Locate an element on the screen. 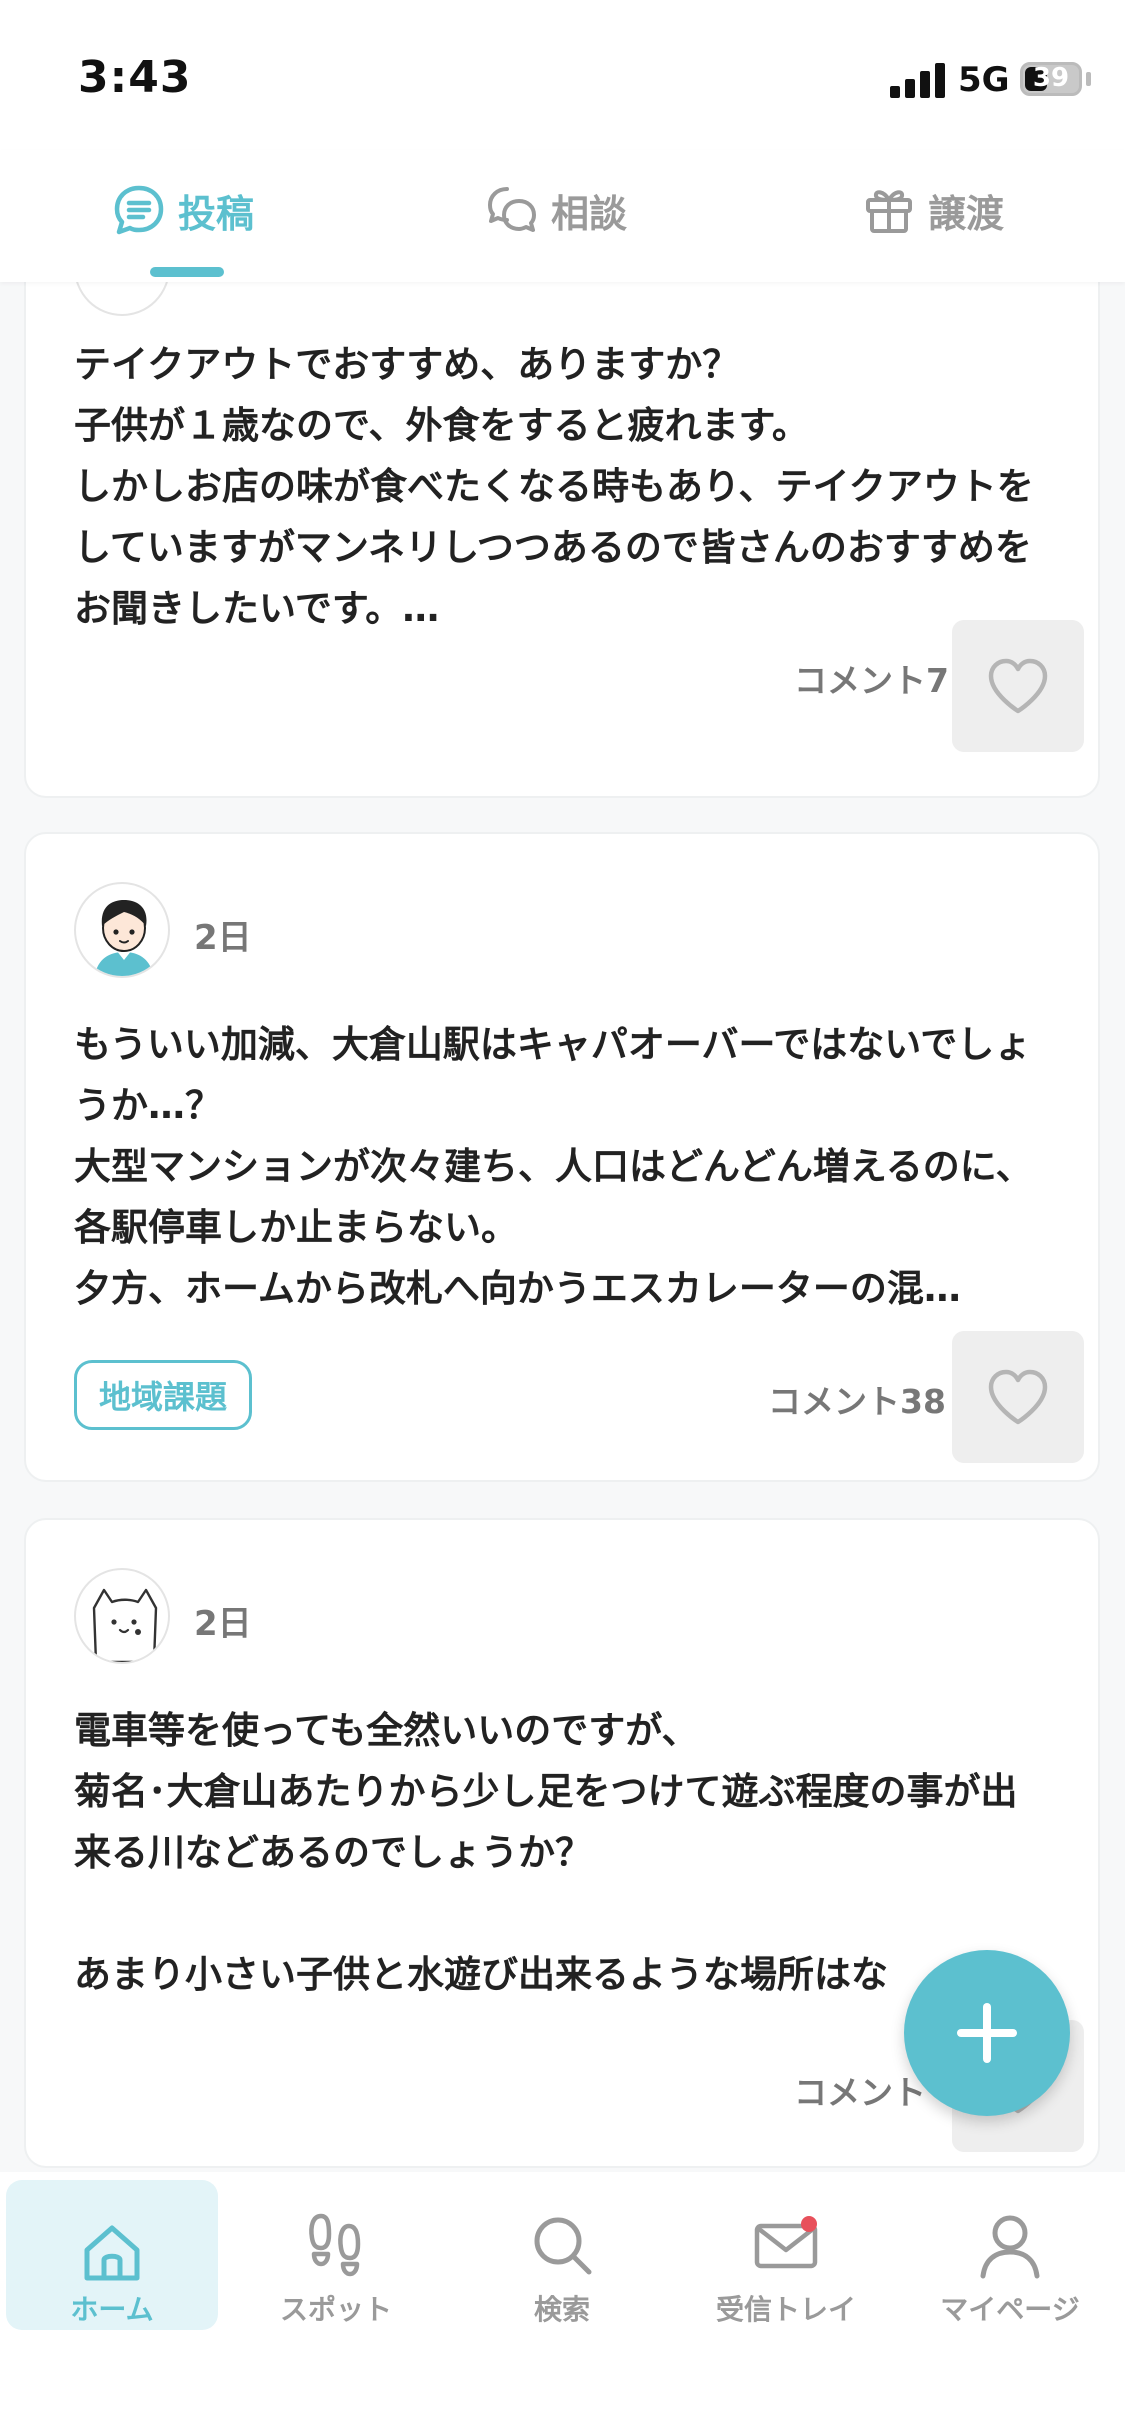  tab-consult-label: 相談 is located at coordinates (589, 213).